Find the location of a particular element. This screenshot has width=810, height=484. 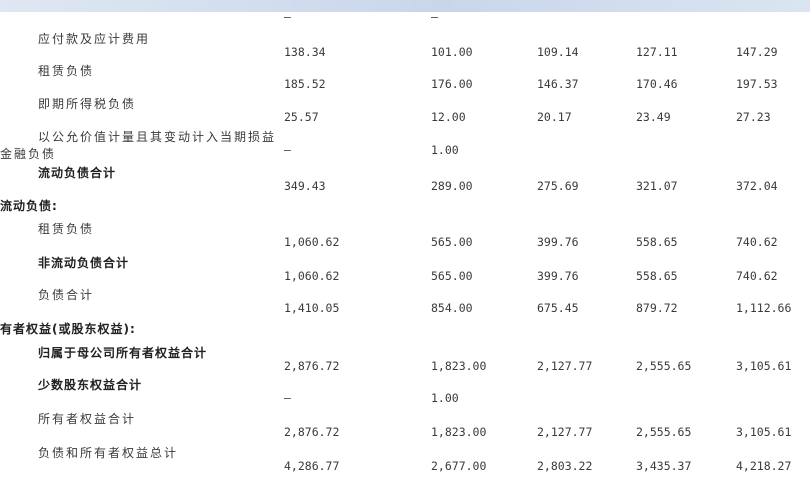

value-cell: 185.52 is located at coordinates (305, 84).